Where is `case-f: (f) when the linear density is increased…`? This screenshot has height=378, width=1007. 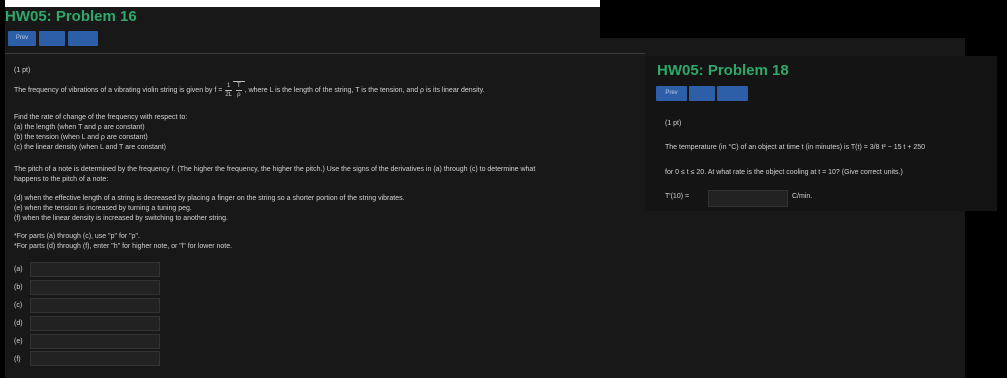
case-f: (f) when the linear density is increased… is located at coordinates (121, 218).